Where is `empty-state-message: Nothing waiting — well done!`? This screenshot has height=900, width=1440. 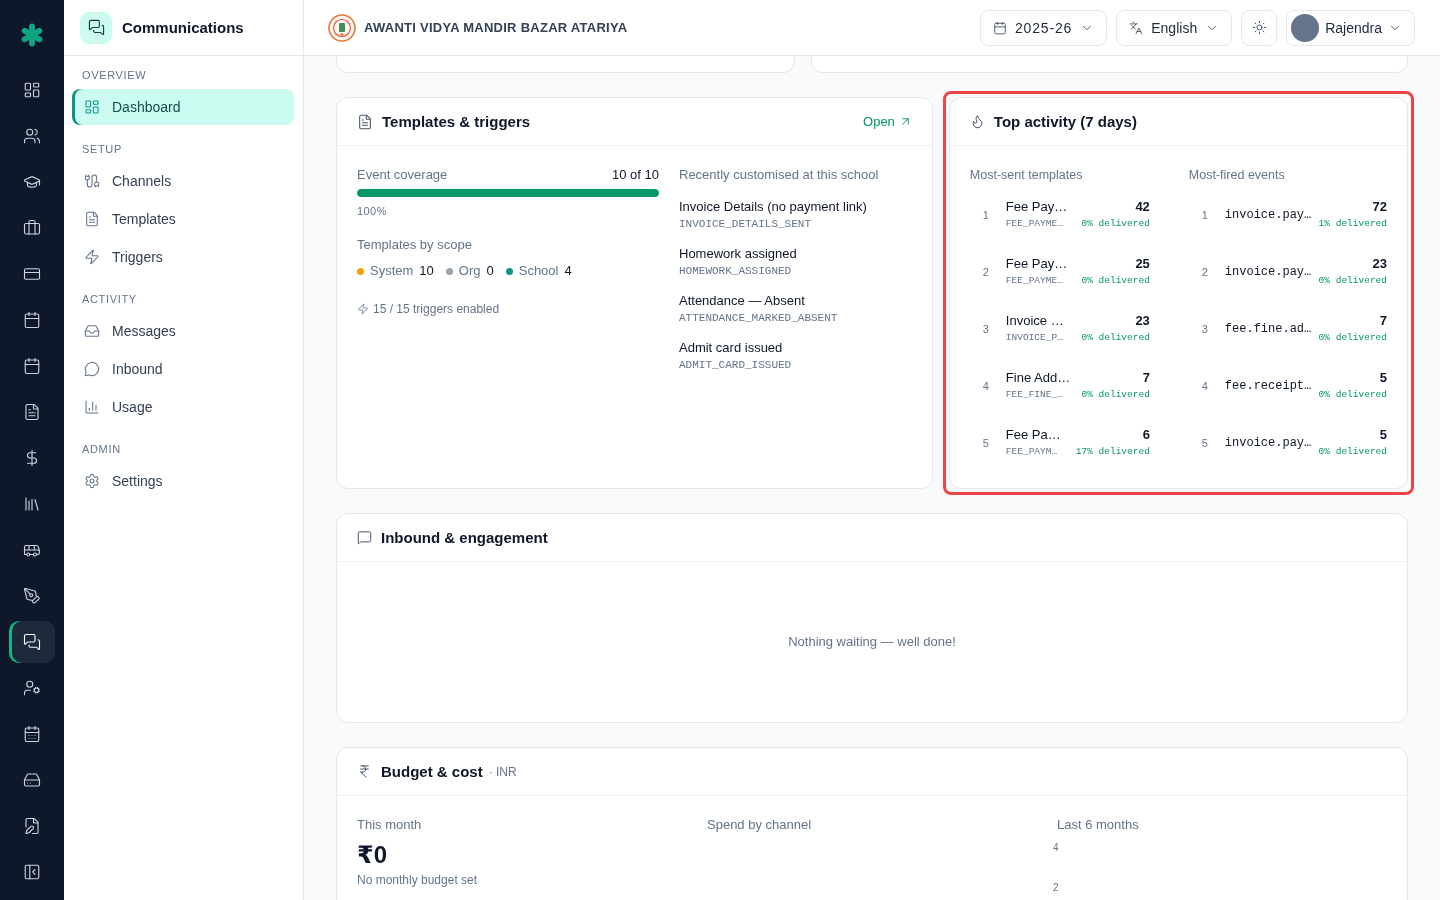
empty-state-message: Nothing waiting — well done! is located at coordinates (872, 642).